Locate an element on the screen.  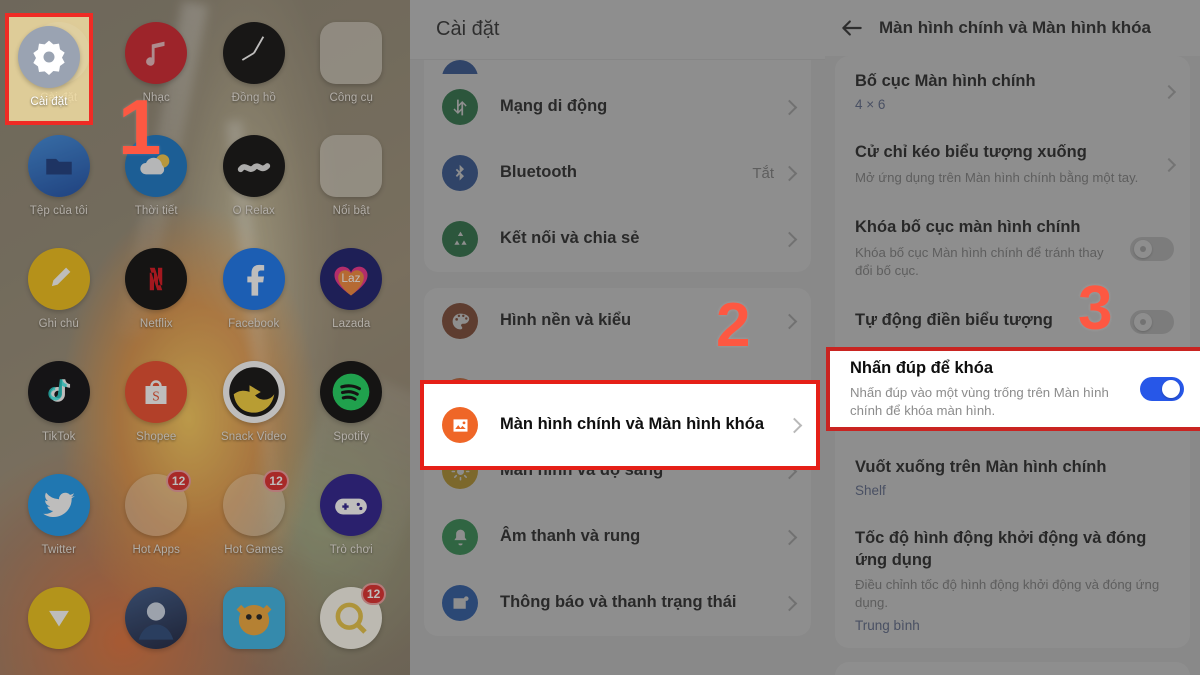
detail-row-auto-fill-icons: Tự động điền biểu tượng is located at coordinates (1012, 322).